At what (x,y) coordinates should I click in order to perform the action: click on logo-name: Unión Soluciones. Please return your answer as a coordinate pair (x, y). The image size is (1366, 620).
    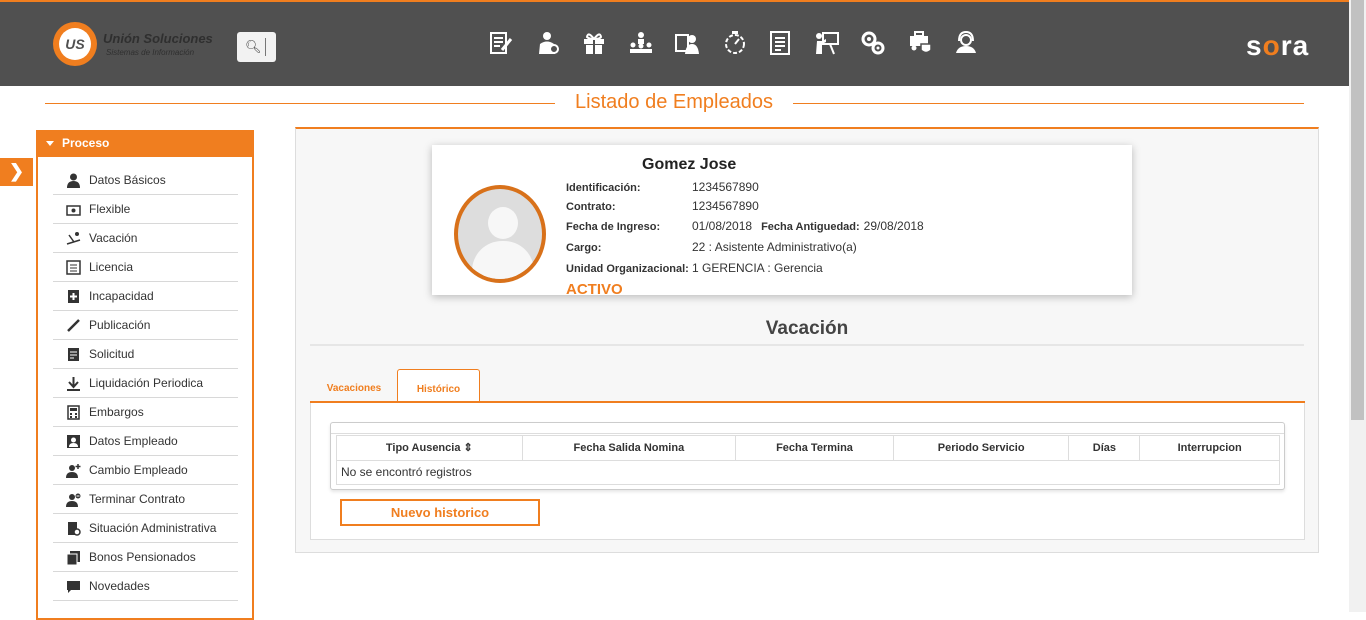
    Looking at the image, I should click on (158, 38).